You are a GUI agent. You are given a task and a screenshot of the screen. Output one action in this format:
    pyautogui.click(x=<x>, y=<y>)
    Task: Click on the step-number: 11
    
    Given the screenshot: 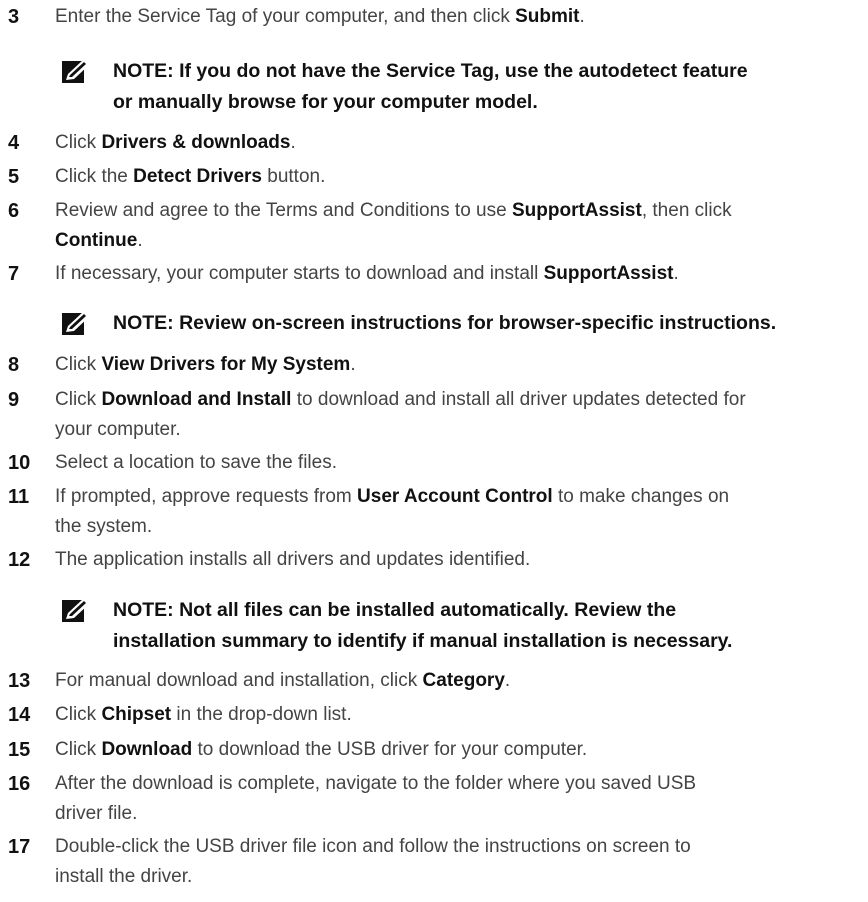 What is the action you would take?
    pyautogui.click(x=19, y=497)
    